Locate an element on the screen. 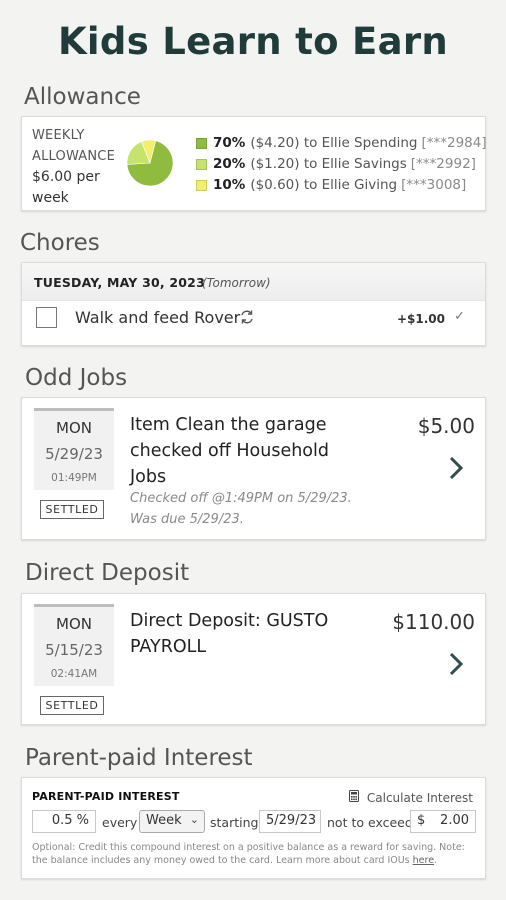  interest-period-value: Week is located at coordinates (164, 820).